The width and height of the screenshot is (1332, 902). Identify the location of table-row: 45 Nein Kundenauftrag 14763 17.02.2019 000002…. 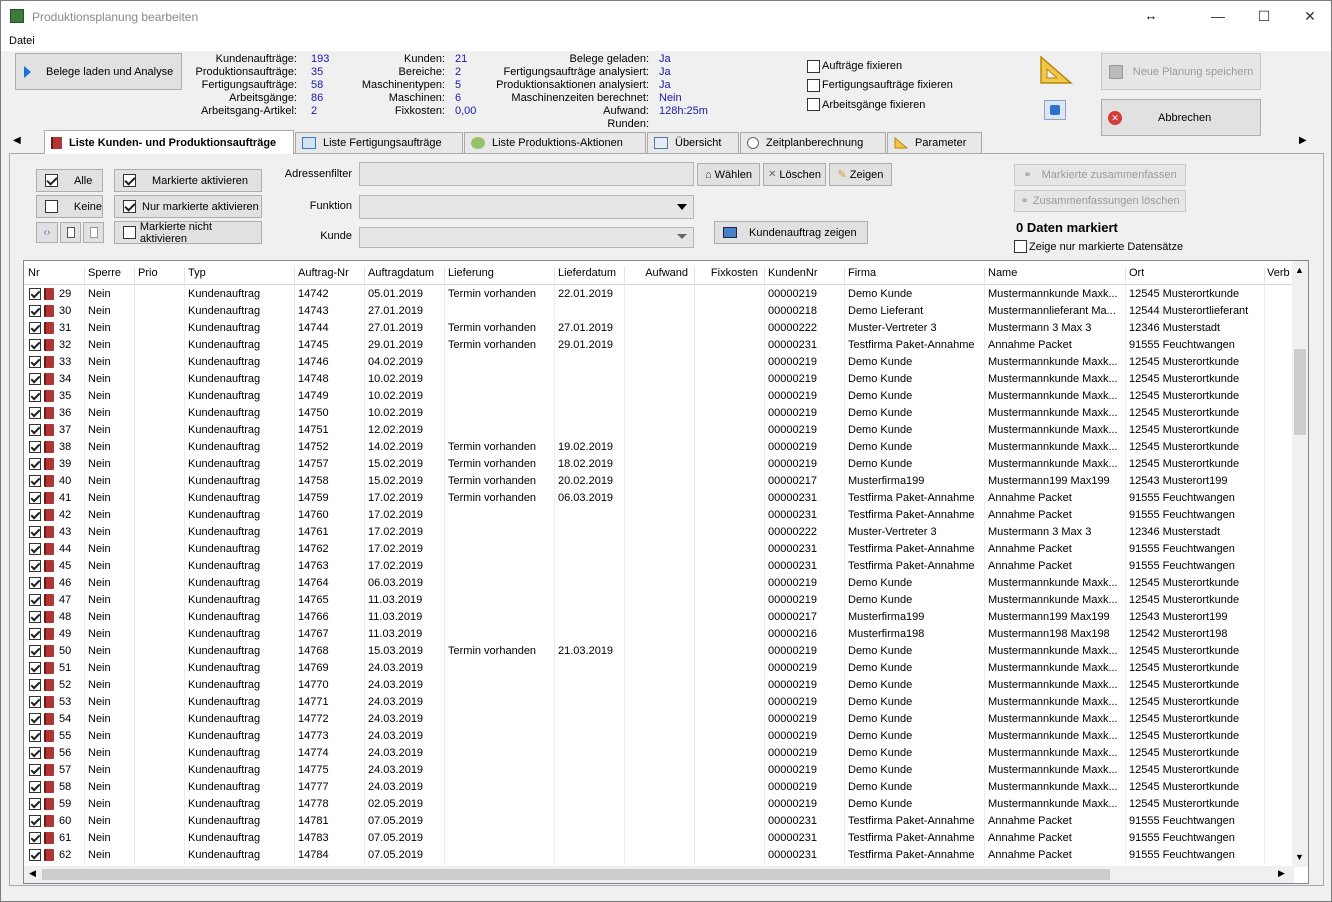
(659, 566).